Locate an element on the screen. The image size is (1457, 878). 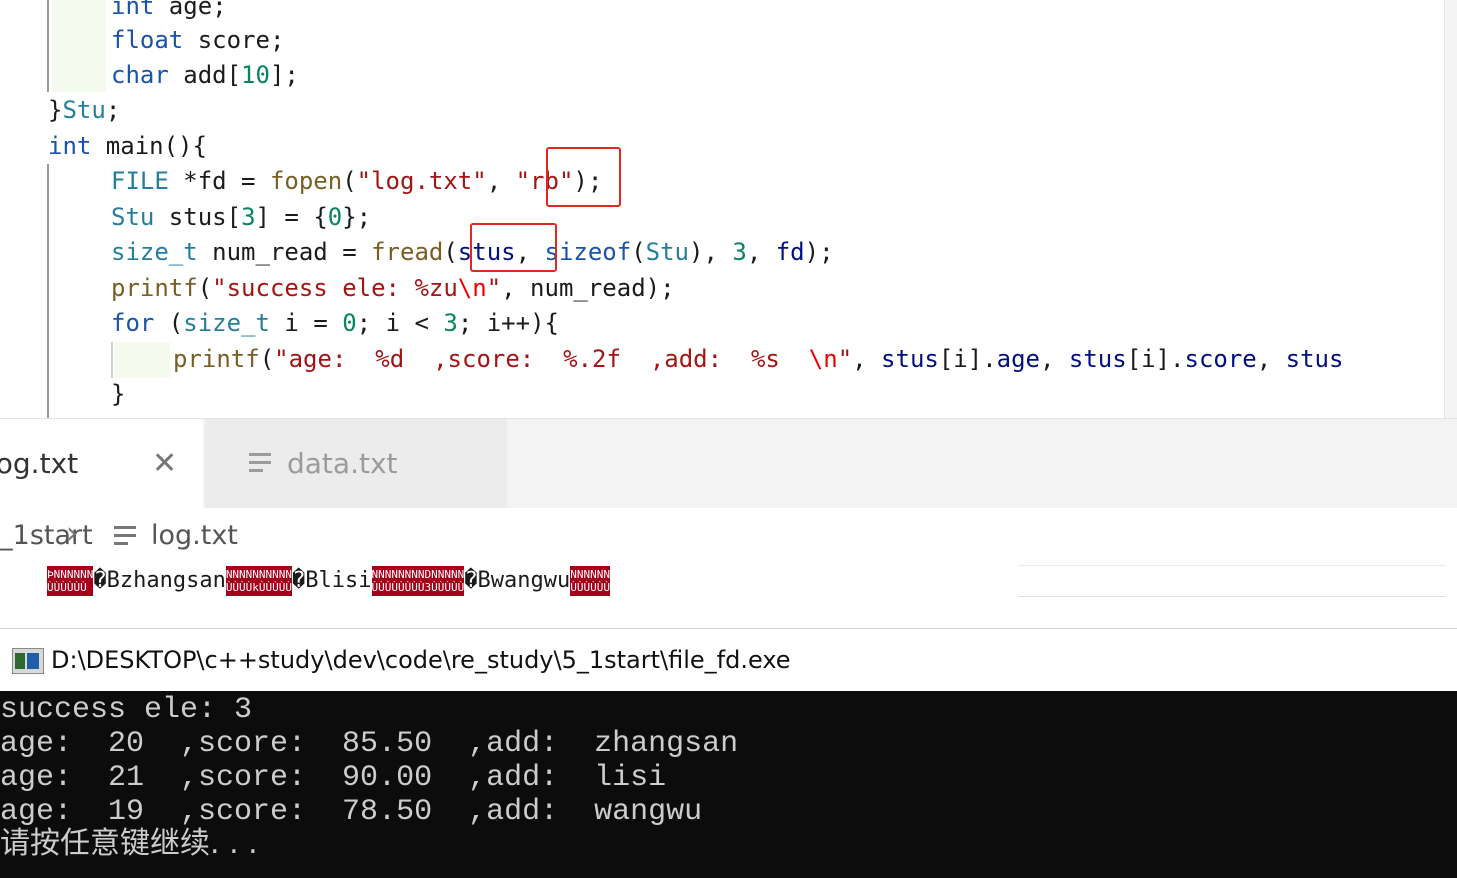
code-token: 0 is located at coordinates (335, 217).